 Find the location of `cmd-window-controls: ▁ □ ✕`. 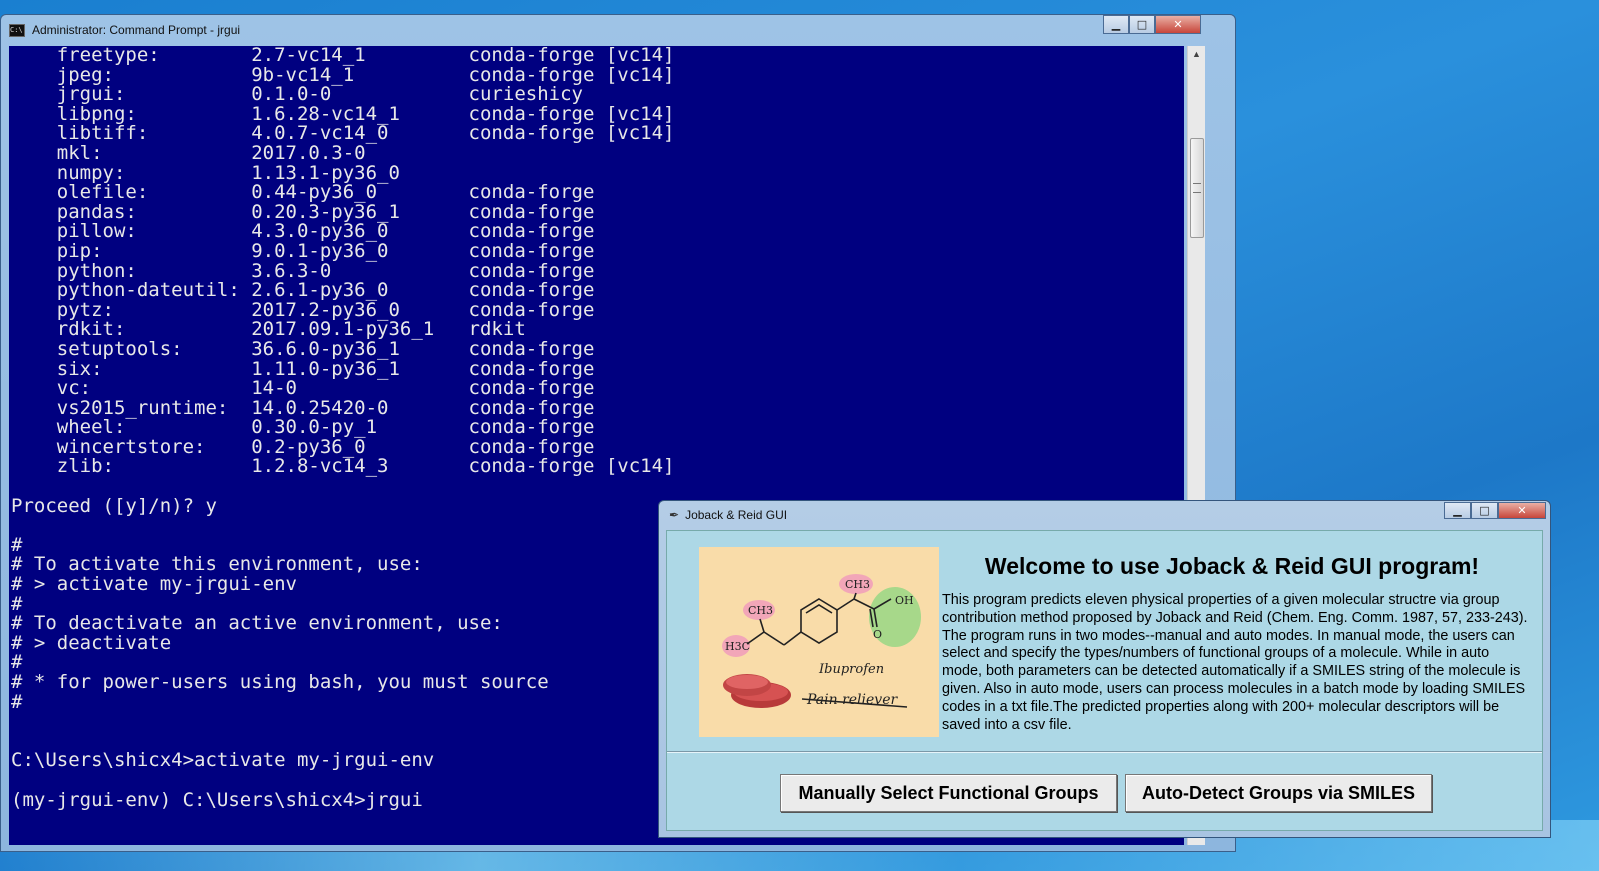

cmd-window-controls: ▁ □ ✕ is located at coordinates (1152, 24).